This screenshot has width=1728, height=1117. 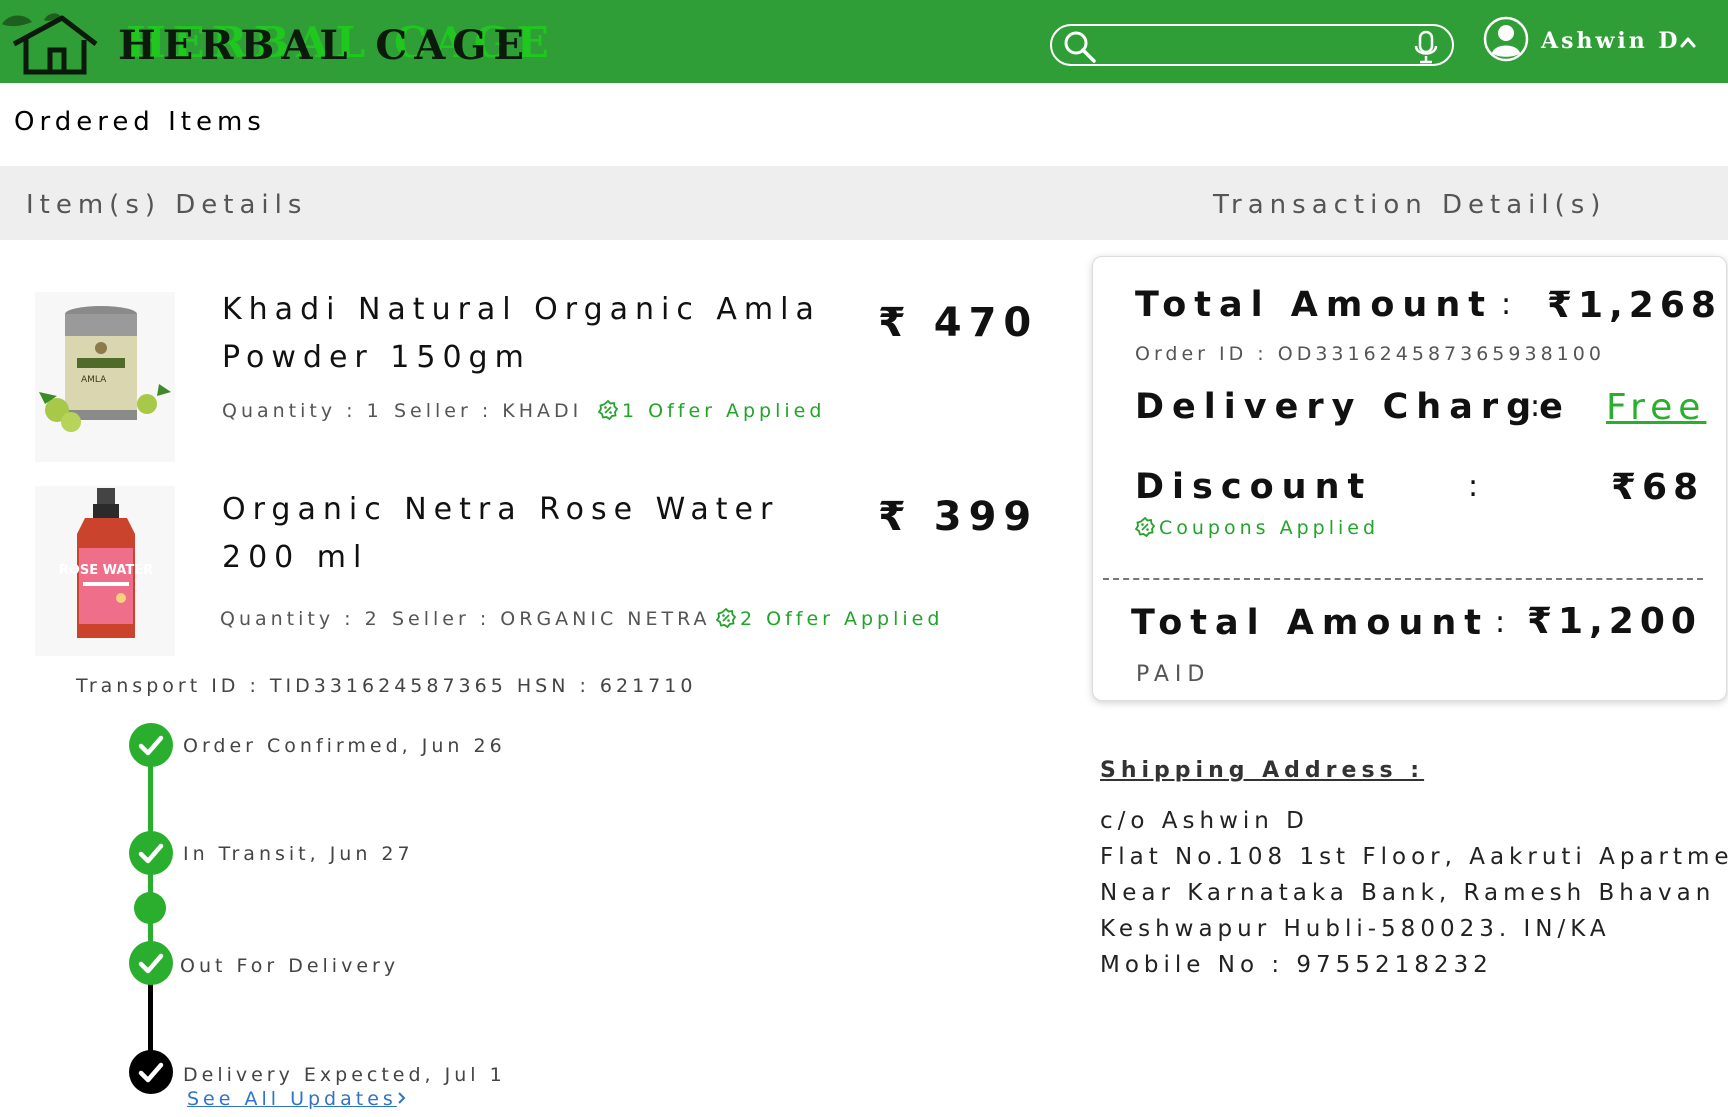 I want to click on final-total-label: Total Amount, so click(x=1310, y=623).